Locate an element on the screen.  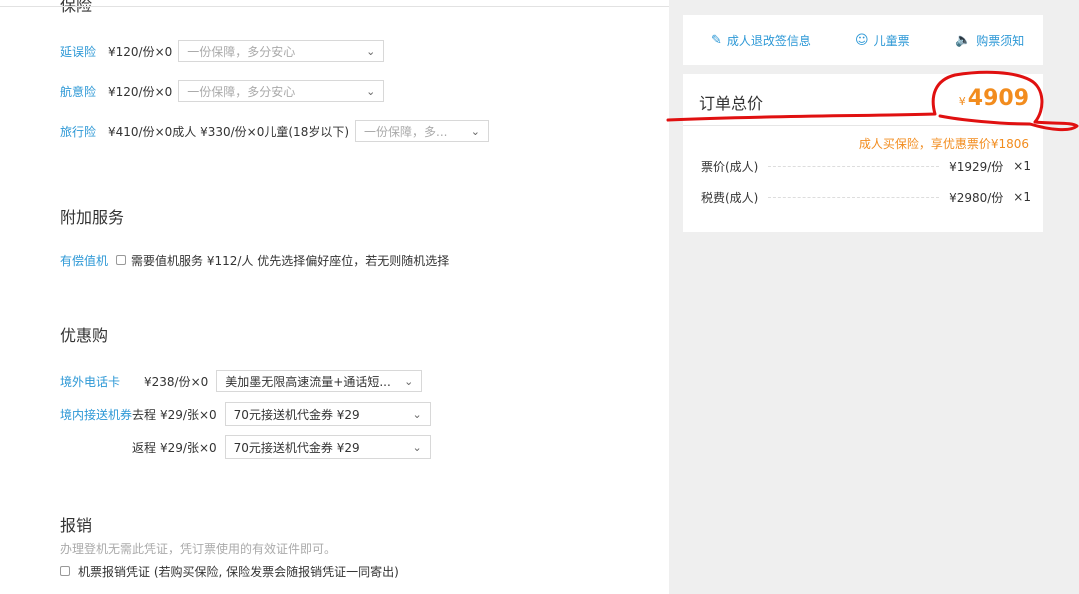
transfer-outbound-row: 境内接送机券 去程 ¥29/张×0 70元接送机代金券 ¥29 ⌄ is located at coordinates (245, 414).